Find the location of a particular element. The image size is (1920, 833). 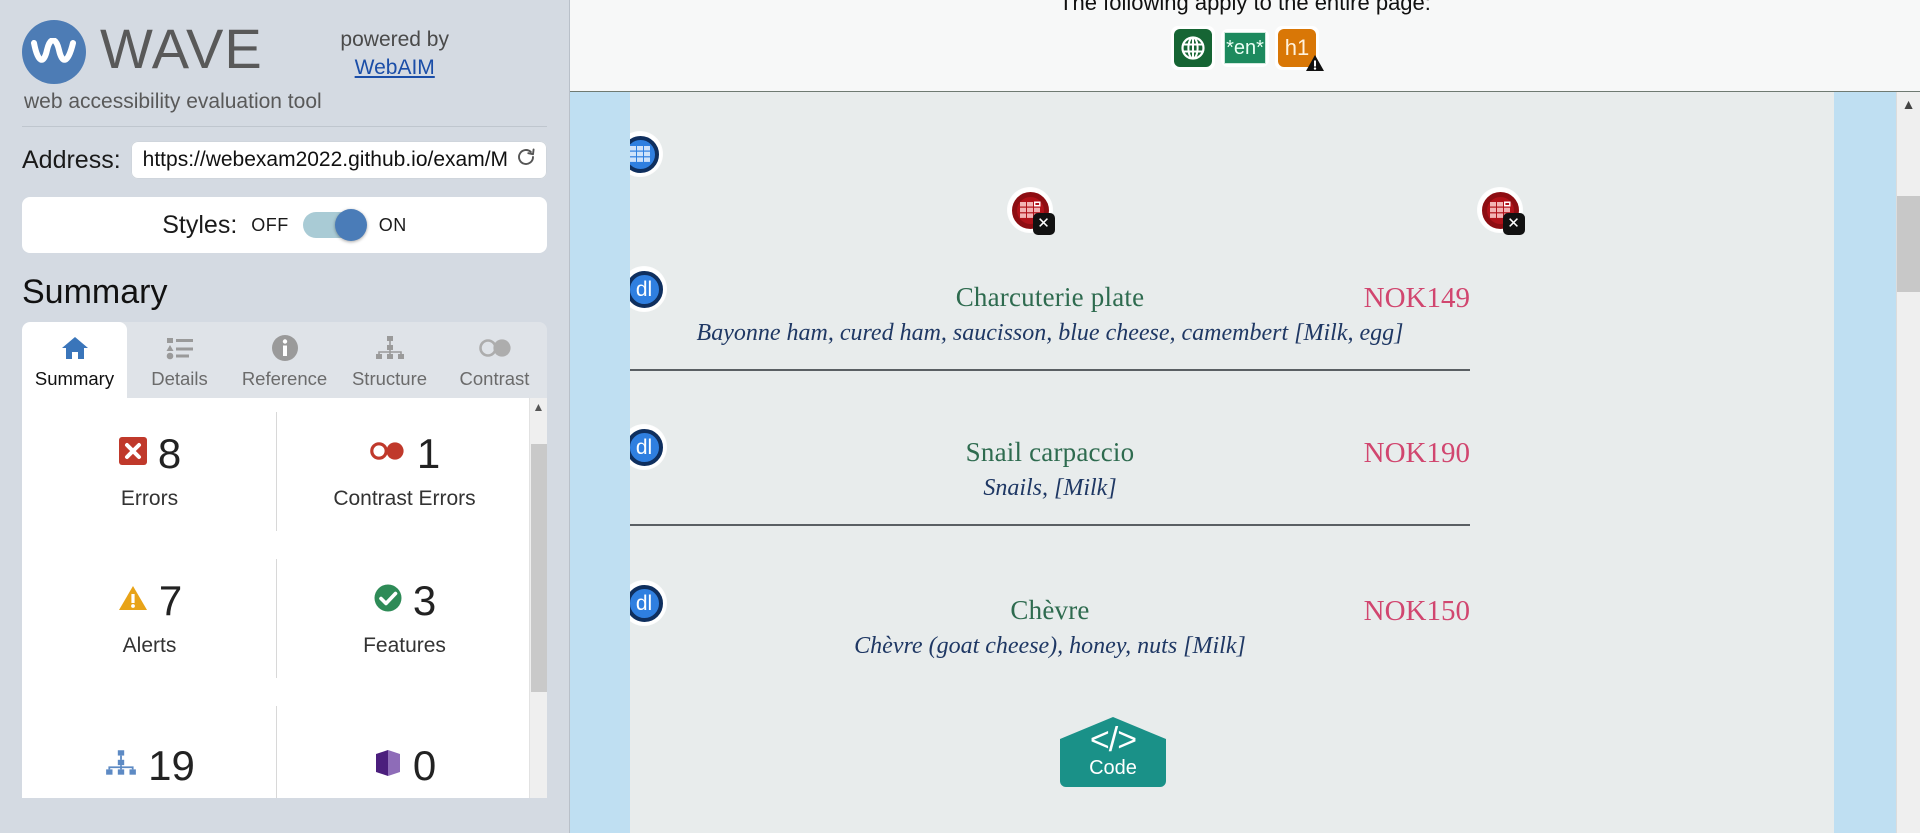

stat-aria: 0 is located at coordinates (404, 745).